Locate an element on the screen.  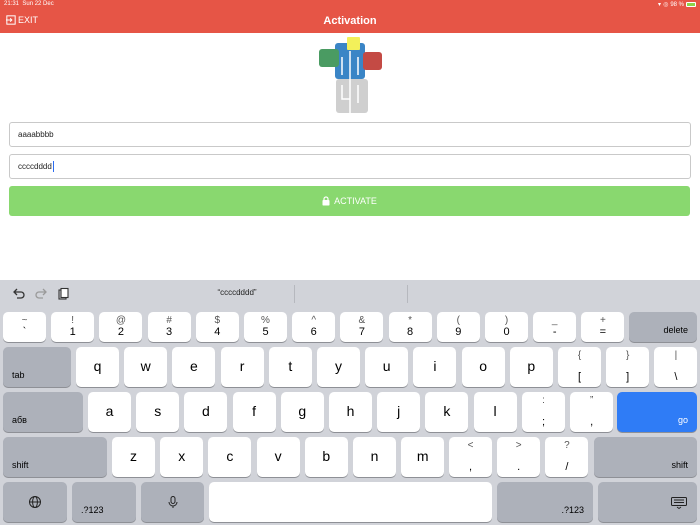
paste-icon is located at coordinates (63, 294).